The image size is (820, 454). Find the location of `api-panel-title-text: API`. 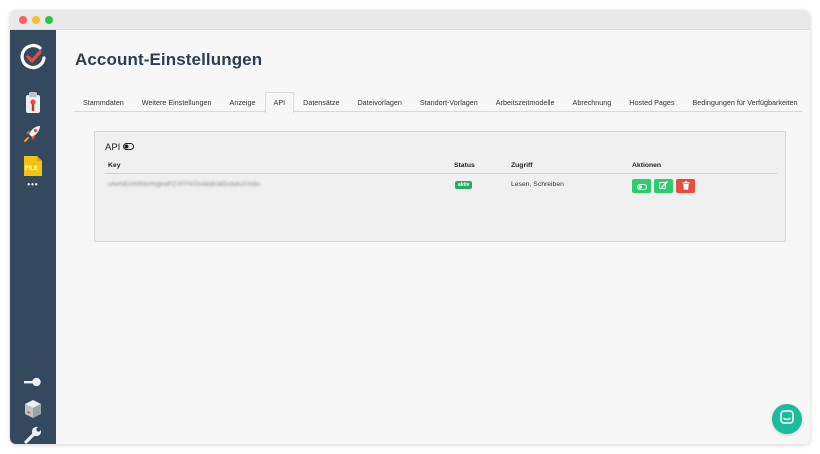

api-panel-title-text: API is located at coordinates (113, 147).